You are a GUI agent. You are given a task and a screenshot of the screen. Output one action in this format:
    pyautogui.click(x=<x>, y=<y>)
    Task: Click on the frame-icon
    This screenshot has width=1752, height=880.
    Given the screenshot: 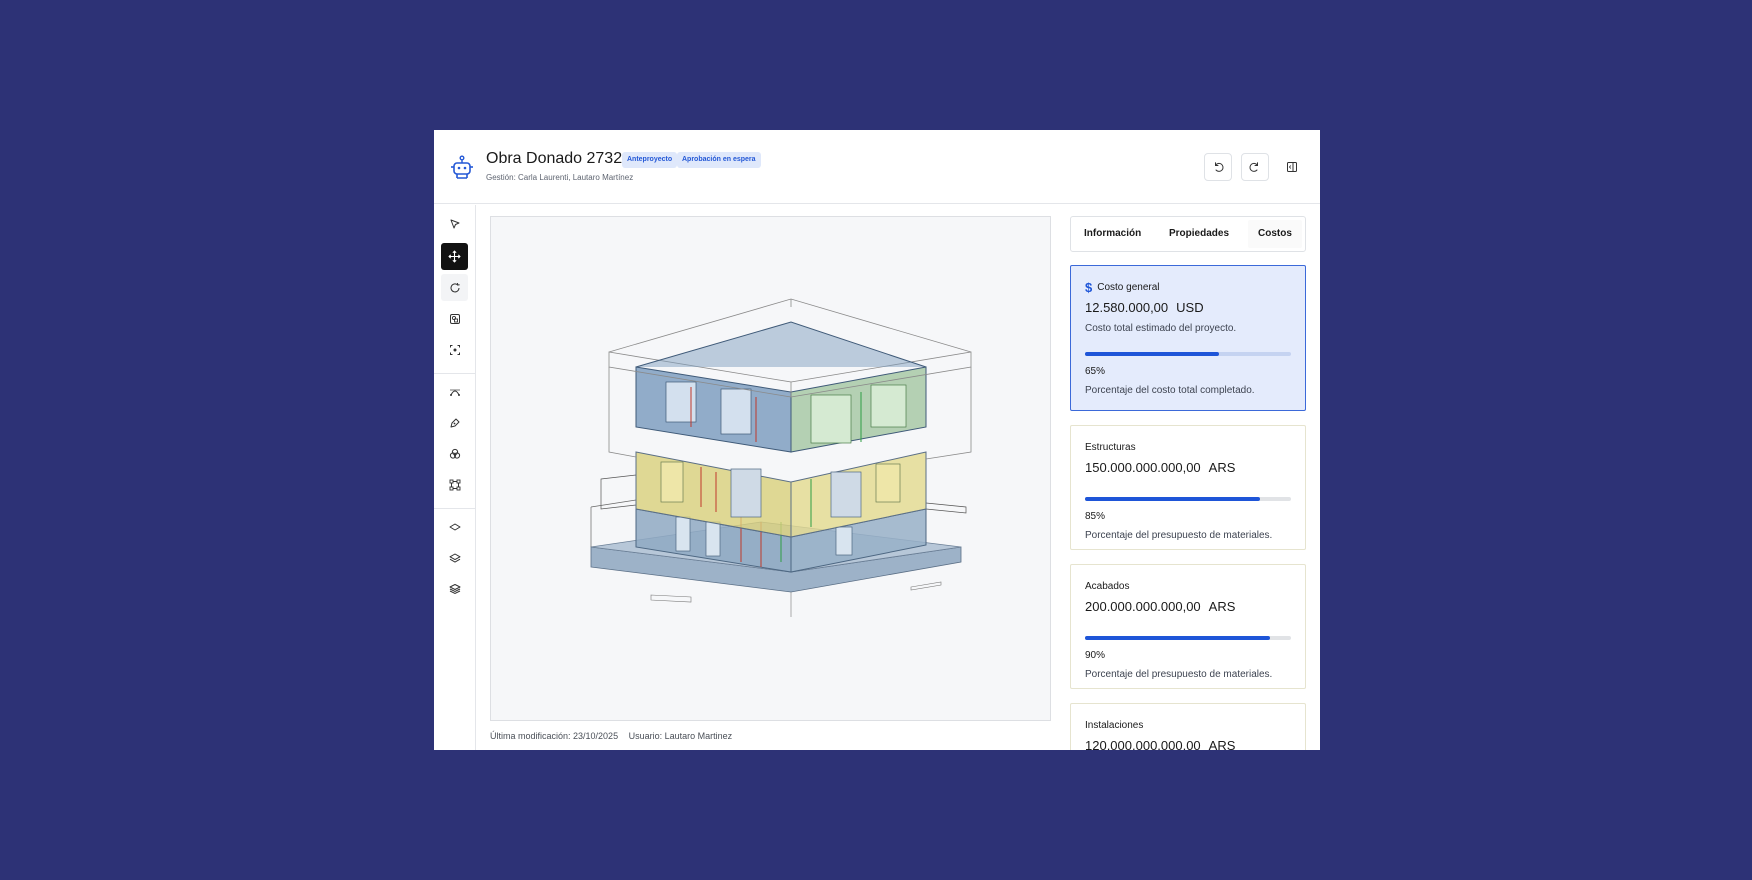 What is the action you would take?
    pyautogui.click(x=454, y=484)
    